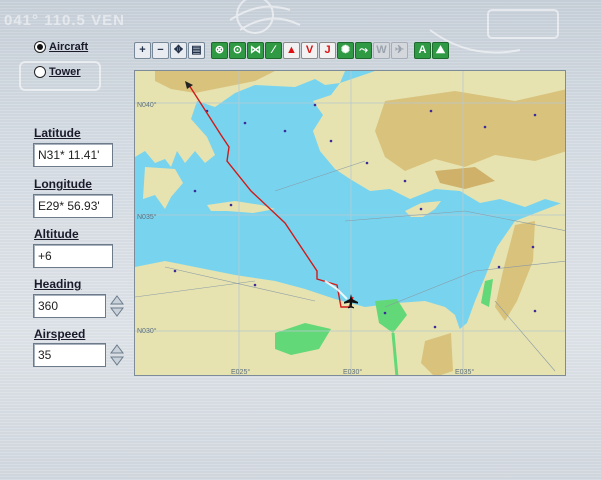 The height and width of the screenshot is (480, 601). I want to click on airport-icon: ✺, so click(345, 50).